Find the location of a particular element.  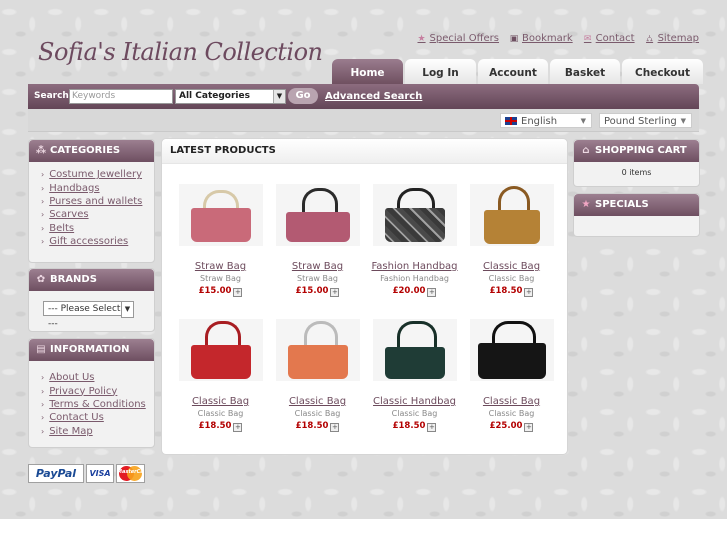

language-value: English is located at coordinates (539, 121).